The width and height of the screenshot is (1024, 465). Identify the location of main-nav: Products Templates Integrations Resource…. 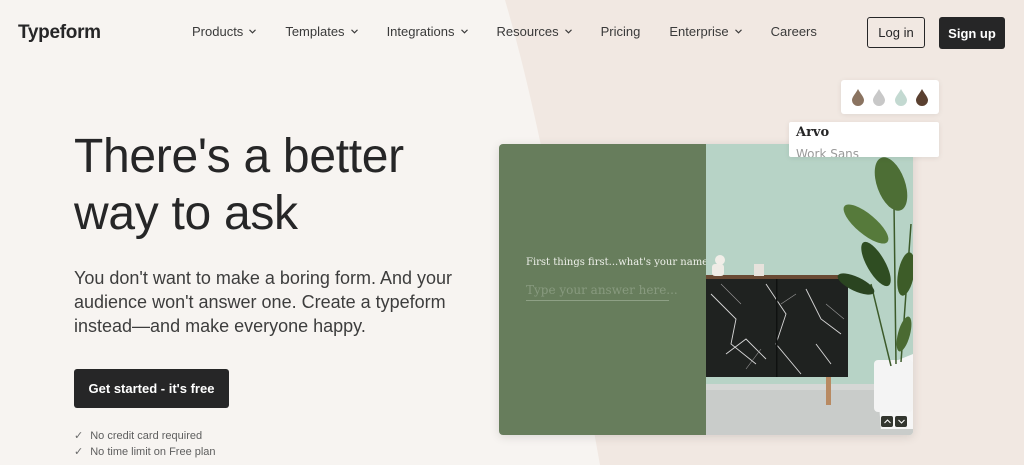
(519, 31).